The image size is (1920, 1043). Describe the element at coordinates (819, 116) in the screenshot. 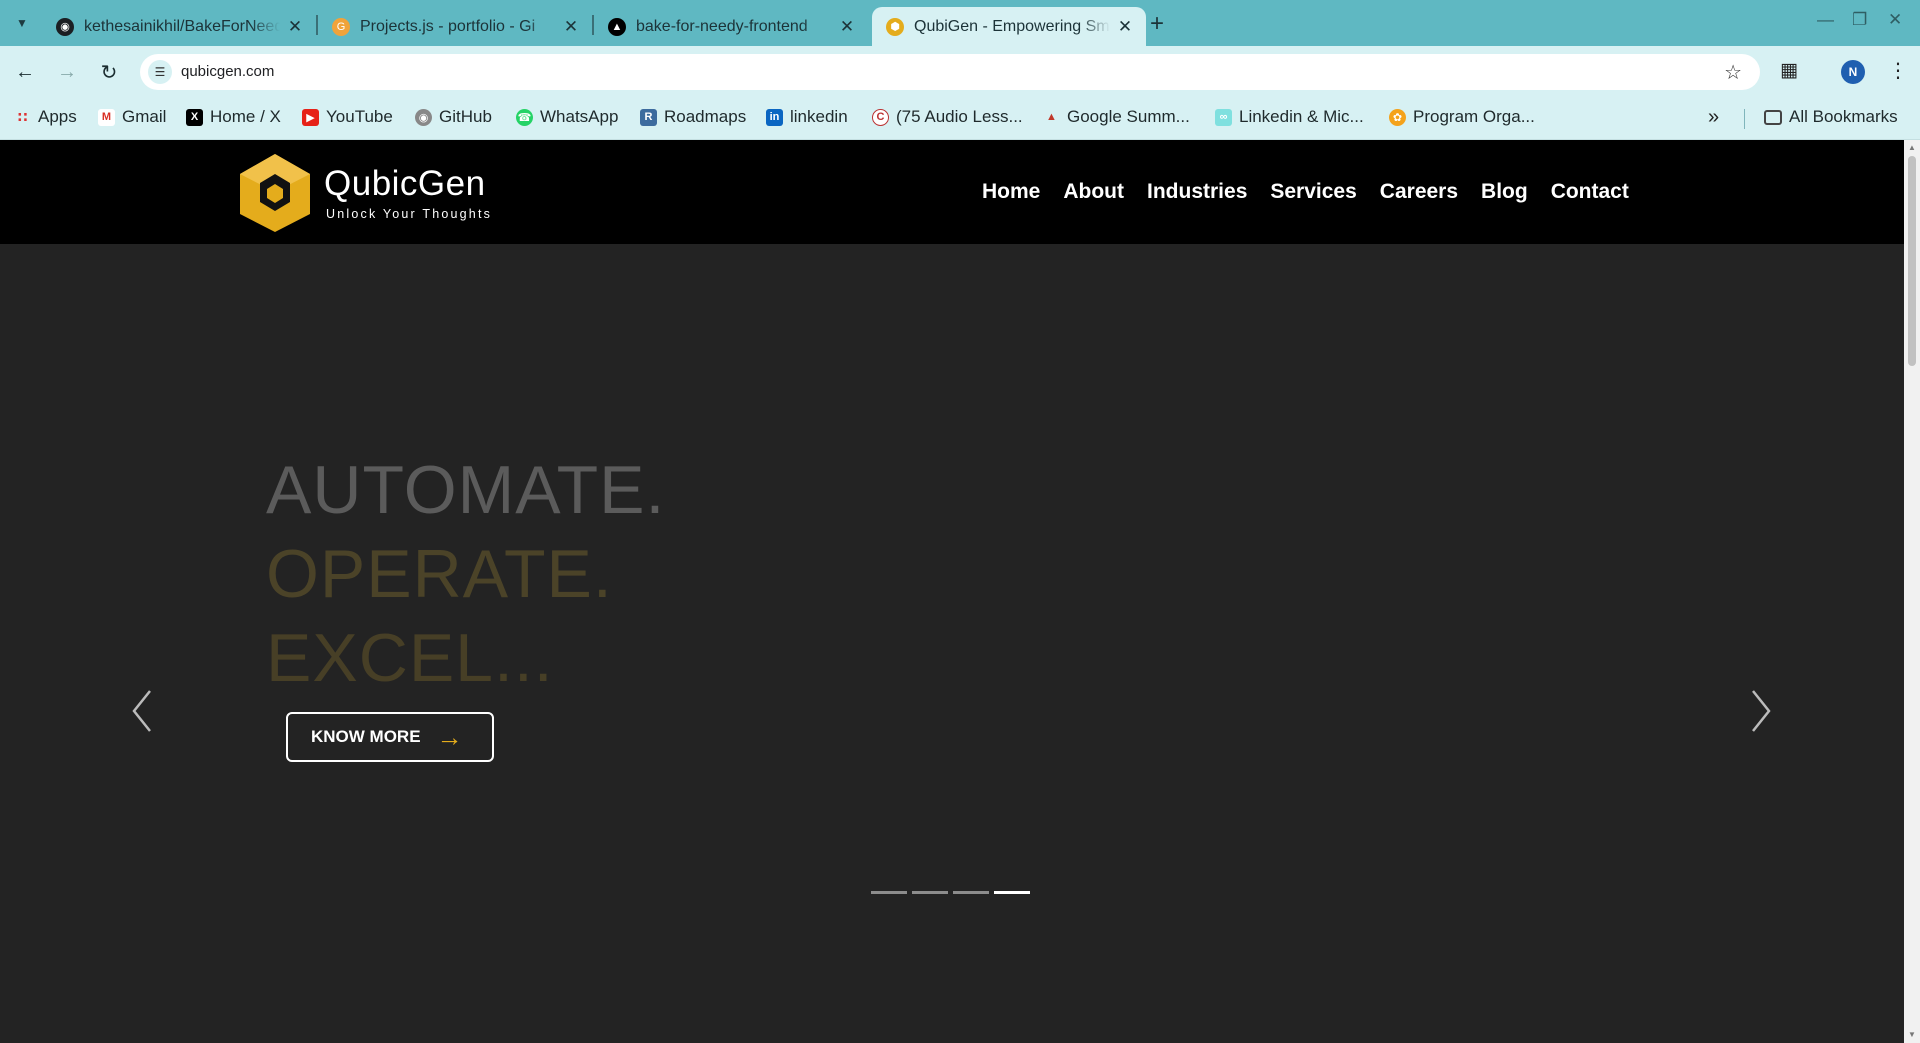

I see `bookmark-label: linkedin` at that location.